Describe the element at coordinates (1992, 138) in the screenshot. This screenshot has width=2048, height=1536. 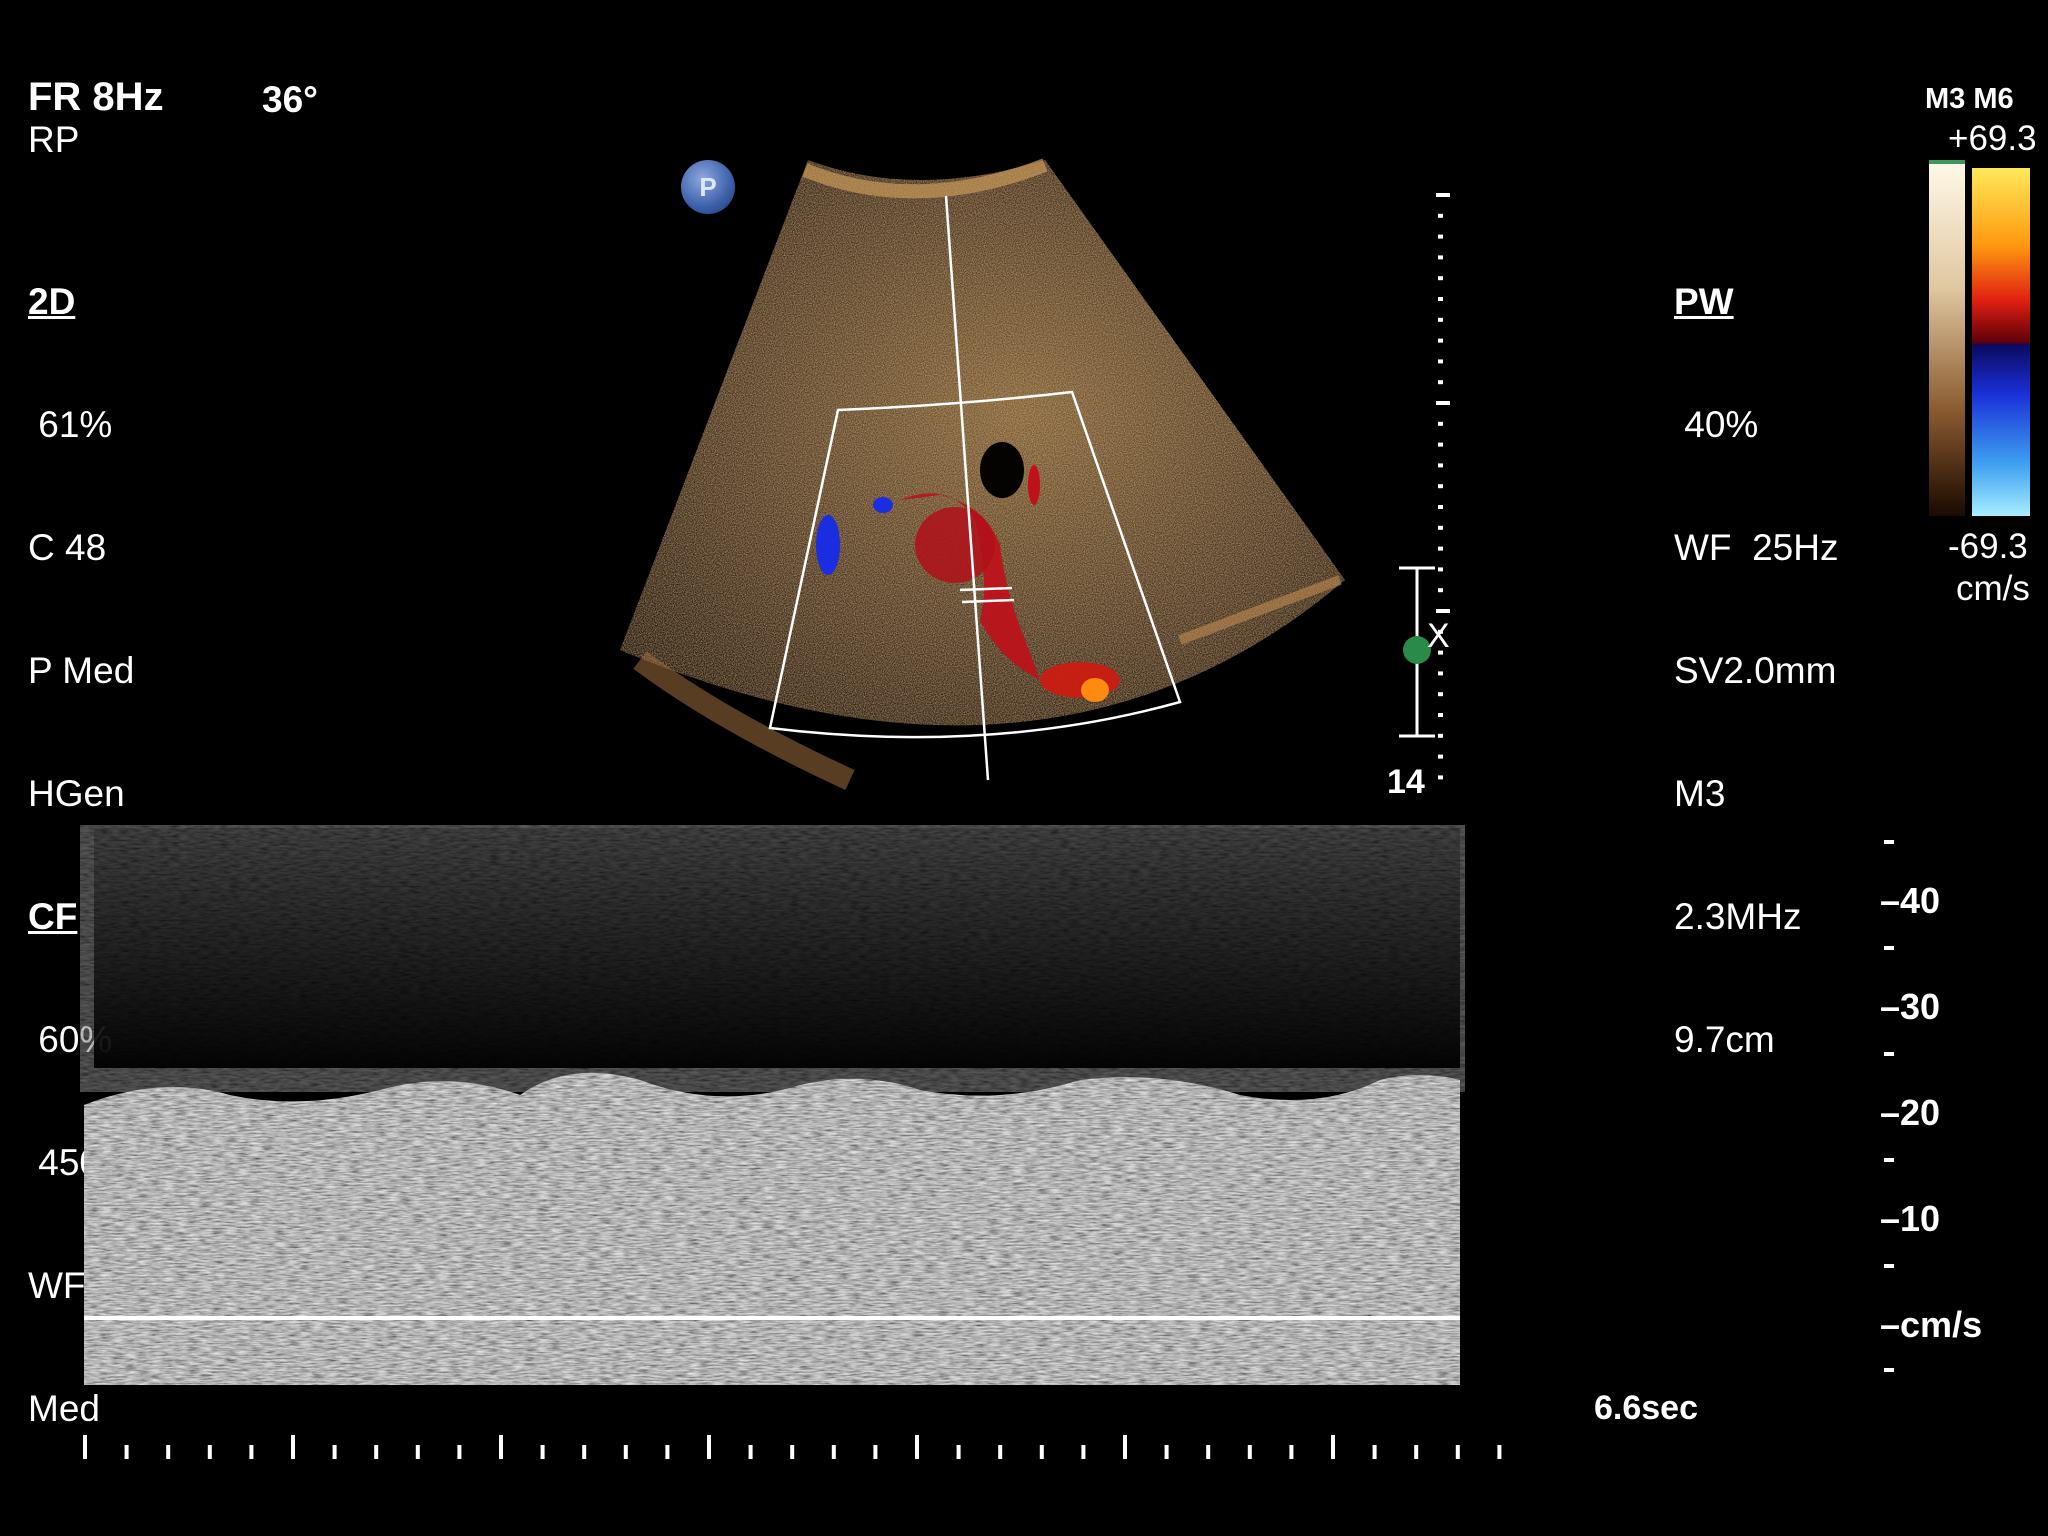
I see `color-bar-max: +69.3` at that location.